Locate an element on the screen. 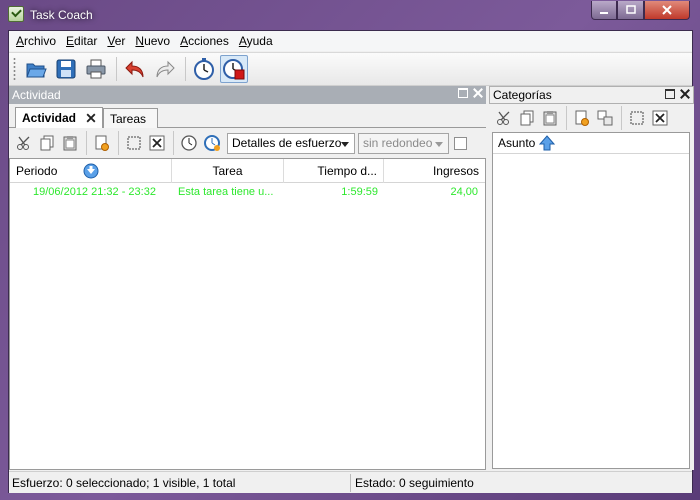  save-button is located at coordinates (66, 69).